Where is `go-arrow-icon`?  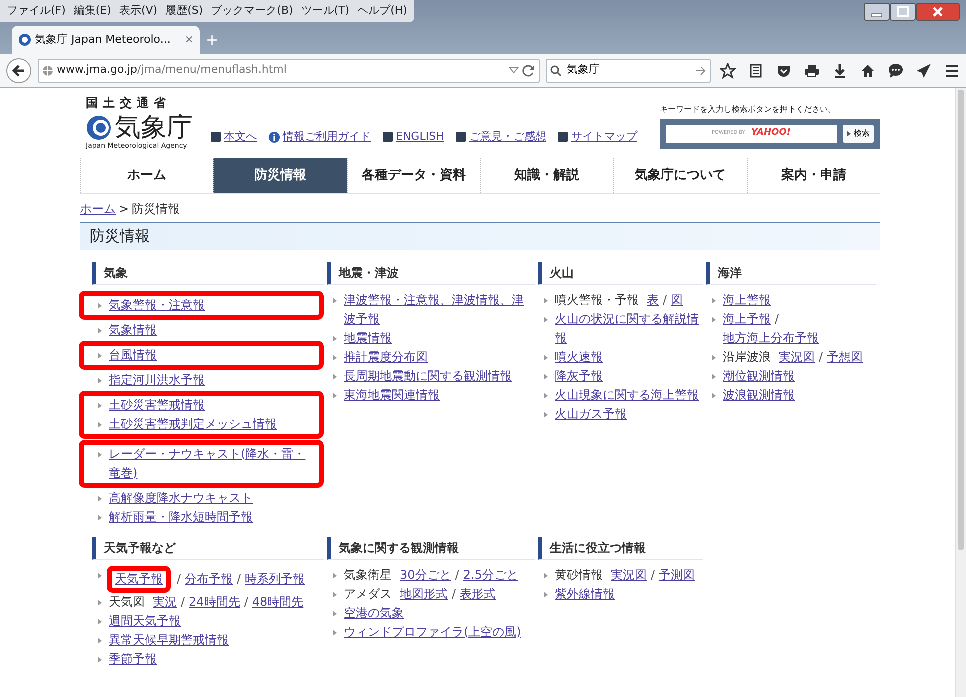 go-arrow-icon is located at coordinates (701, 71).